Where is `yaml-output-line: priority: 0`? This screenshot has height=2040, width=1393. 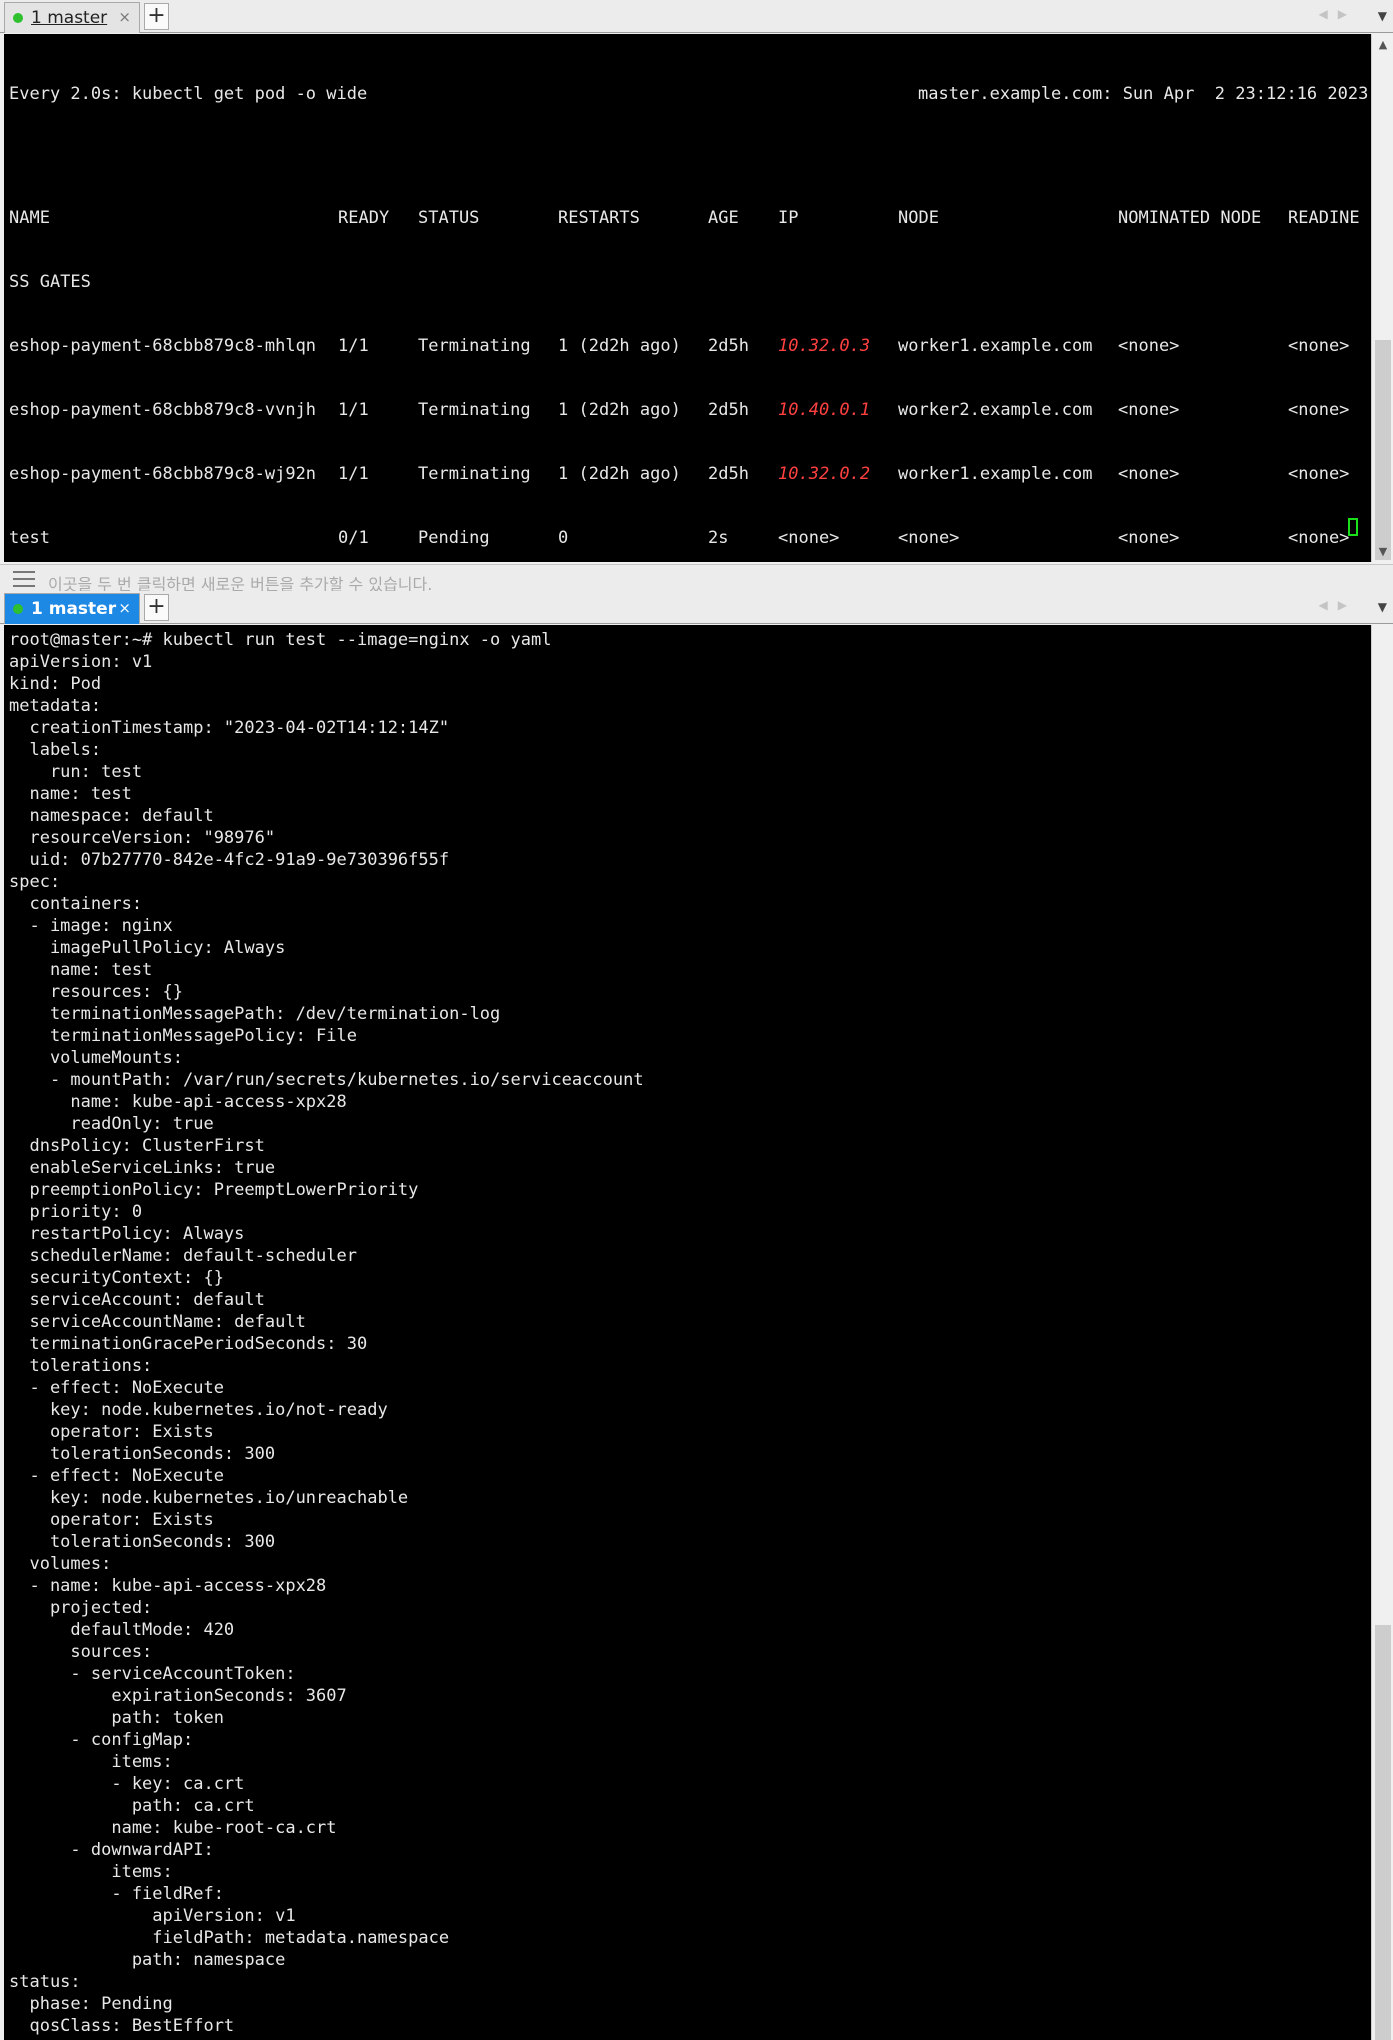
yaml-output-line: priority: 0 is located at coordinates (76, 1212).